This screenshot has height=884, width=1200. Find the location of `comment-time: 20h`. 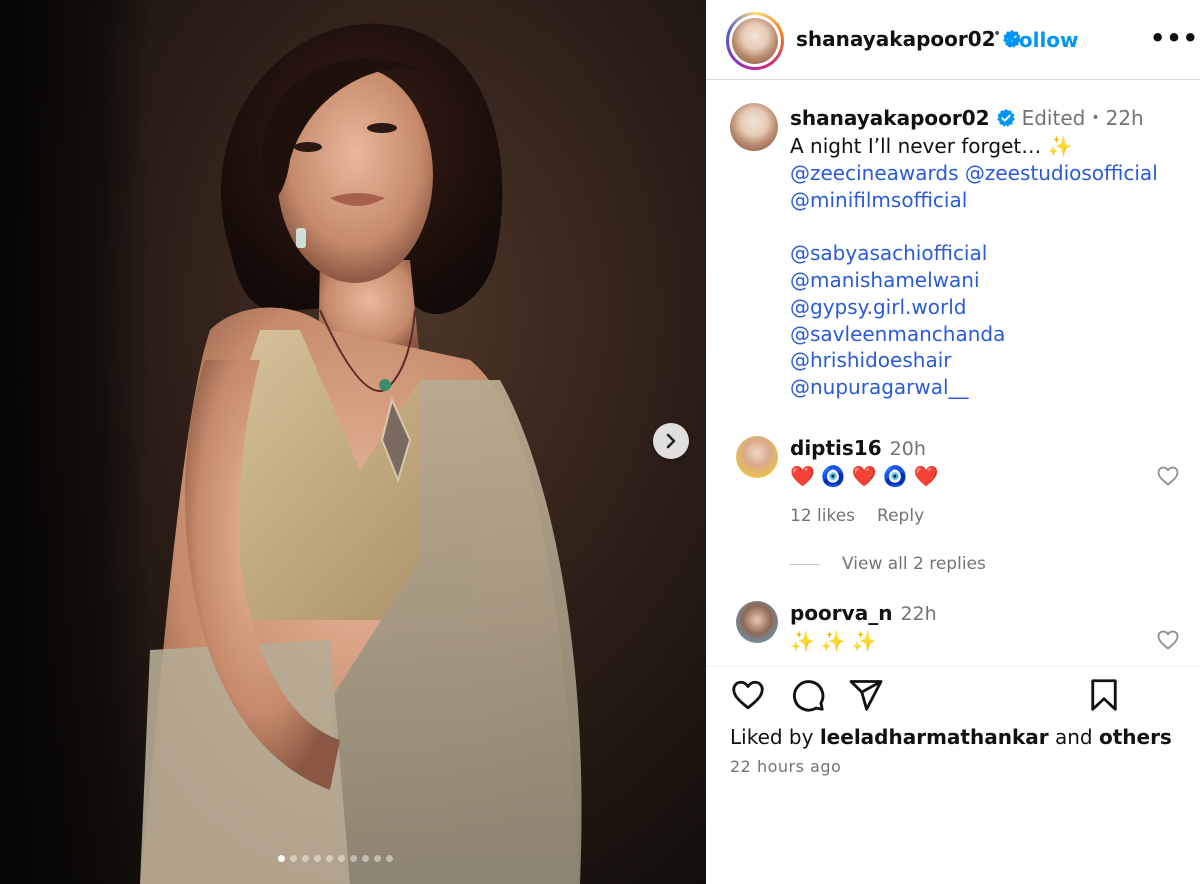

comment-time: 20h is located at coordinates (908, 449).